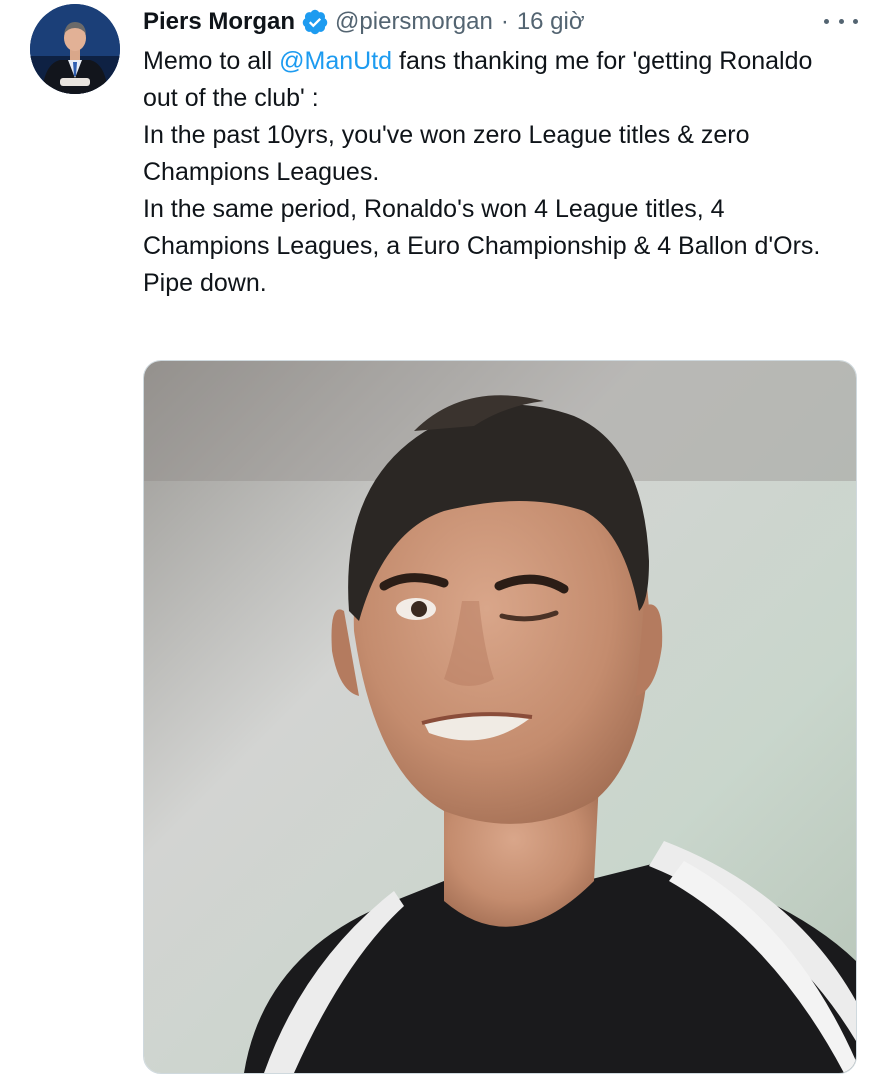 The height and width of the screenshot is (1080, 886). I want to click on author-avatar, so click(75, 49).